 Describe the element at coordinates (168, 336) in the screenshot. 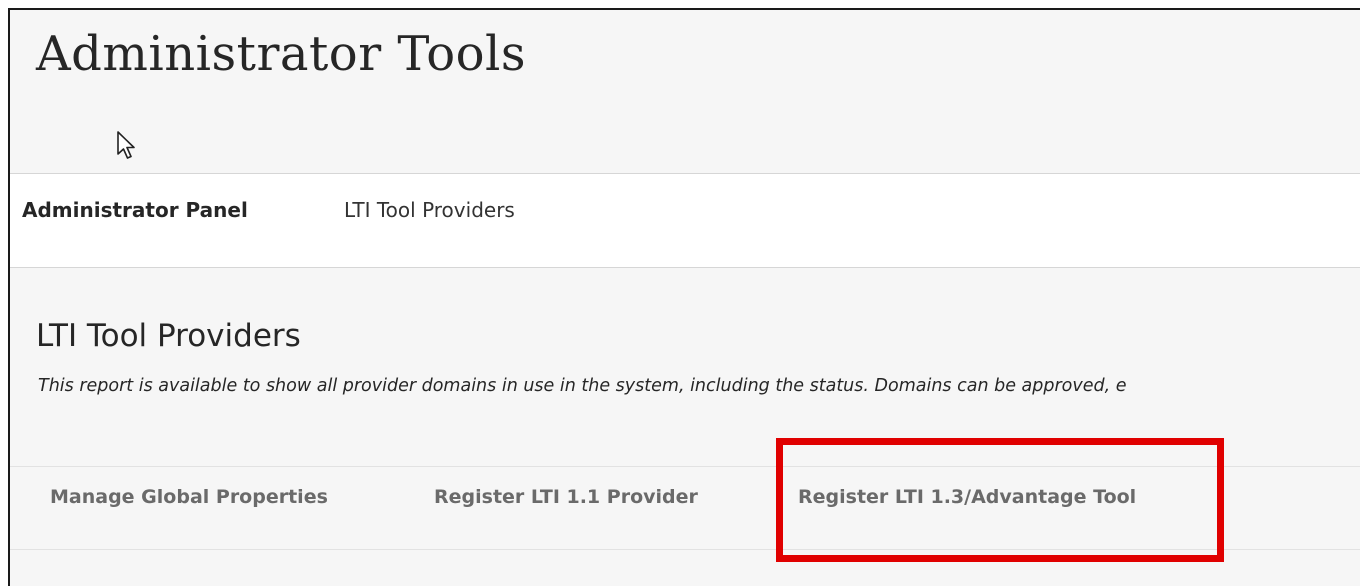

I see `section-title: LTI Tool Providers` at that location.